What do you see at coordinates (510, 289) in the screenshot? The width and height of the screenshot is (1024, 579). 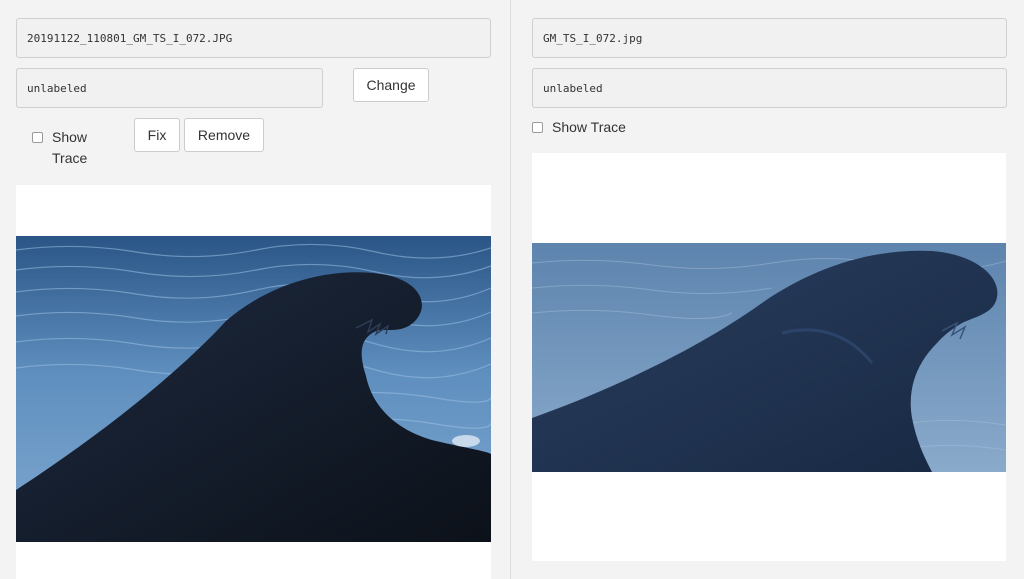 I see `panel-divider` at bounding box center [510, 289].